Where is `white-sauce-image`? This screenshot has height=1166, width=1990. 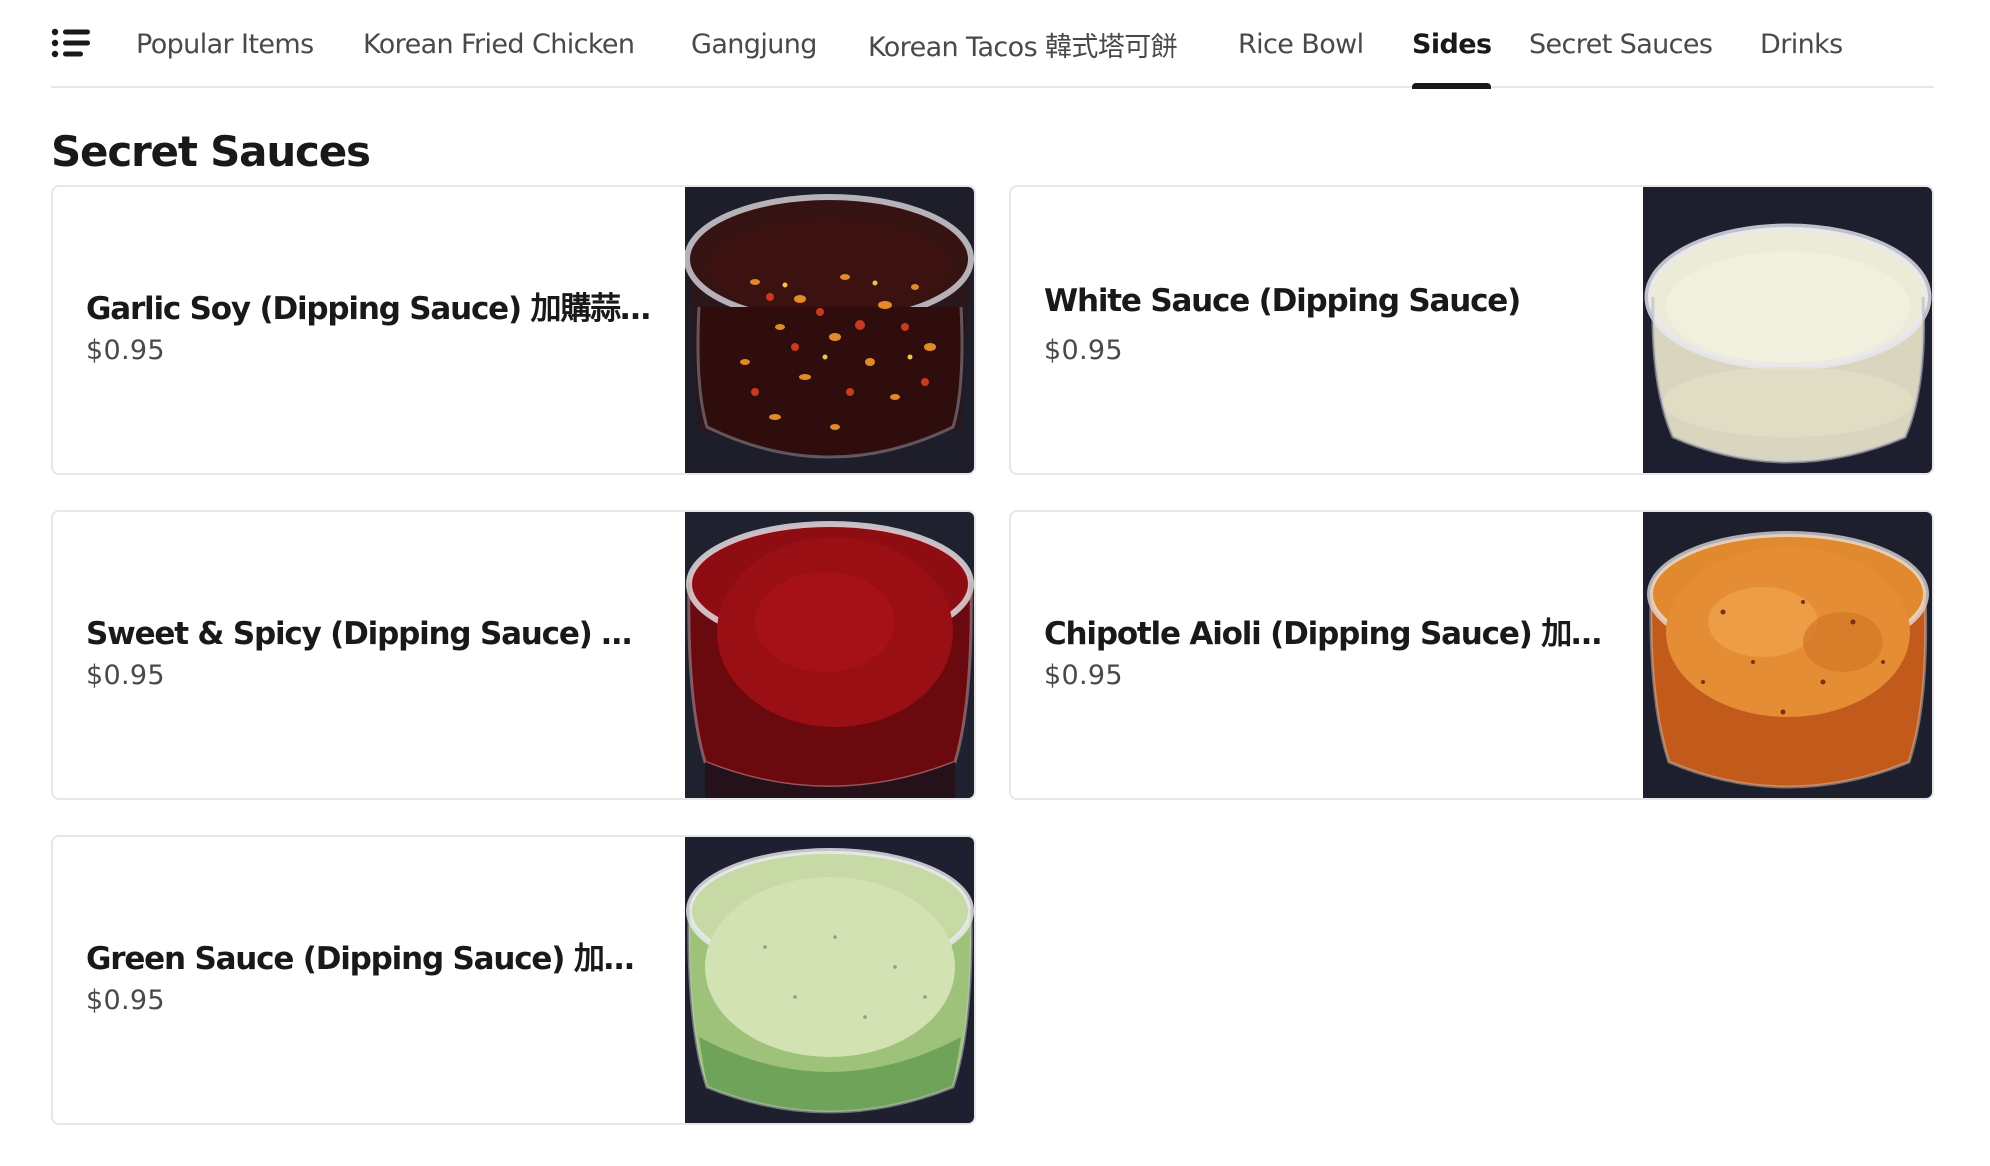
white-sauce-image is located at coordinates (1787, 330).